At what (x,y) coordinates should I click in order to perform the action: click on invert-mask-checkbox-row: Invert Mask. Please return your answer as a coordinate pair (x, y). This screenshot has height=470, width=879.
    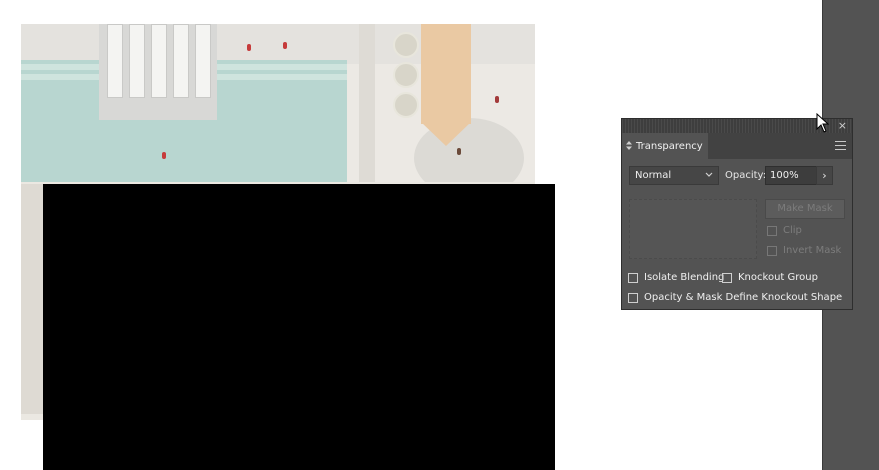
    Looking at the image, I should click on (804, 250).